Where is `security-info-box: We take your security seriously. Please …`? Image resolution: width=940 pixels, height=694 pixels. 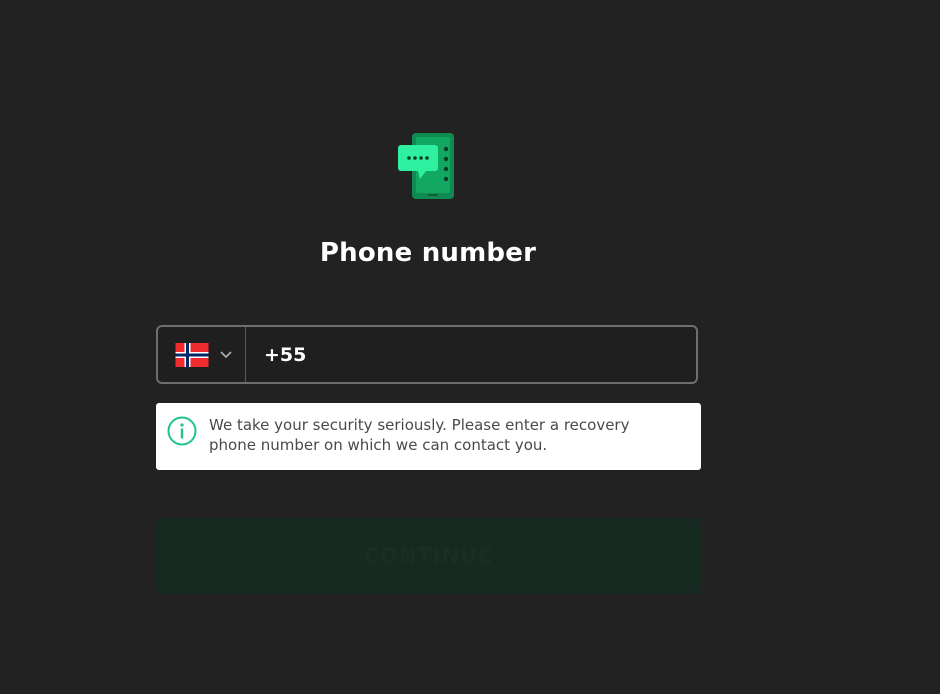
security-info-box: We take your security seriously. Please … is located at coordinates (428, 436).